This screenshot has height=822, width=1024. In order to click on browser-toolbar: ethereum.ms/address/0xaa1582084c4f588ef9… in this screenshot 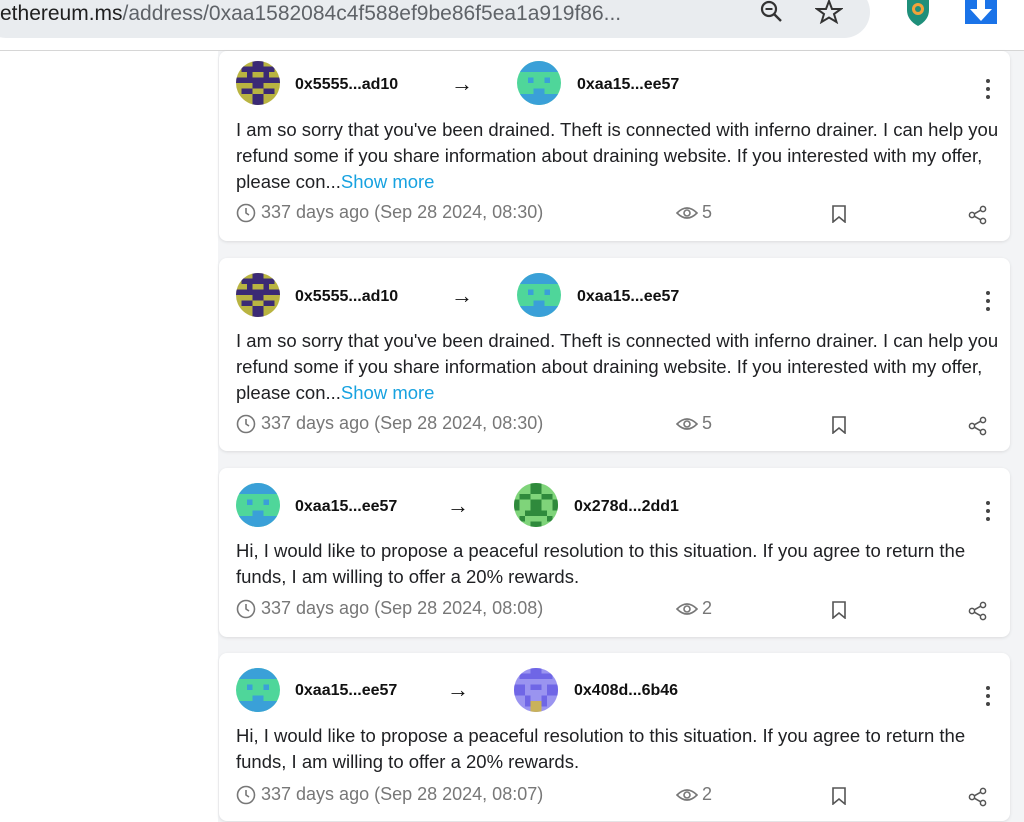, I will do `click(512, 25)`.